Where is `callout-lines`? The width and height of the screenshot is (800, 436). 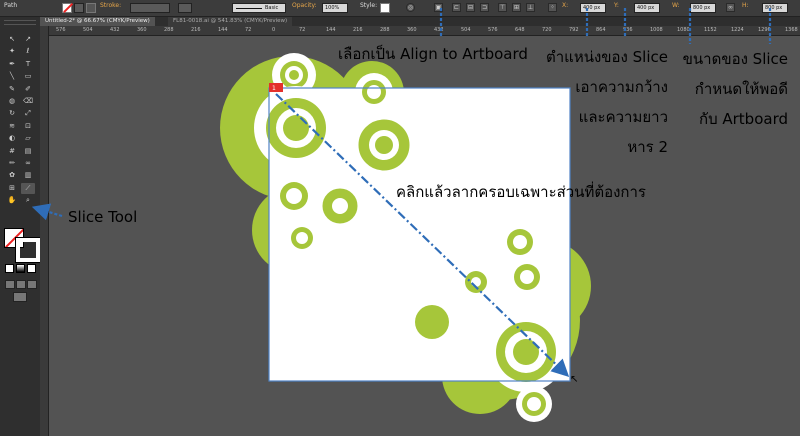
callout-lines is located at coordinates (605, 26).